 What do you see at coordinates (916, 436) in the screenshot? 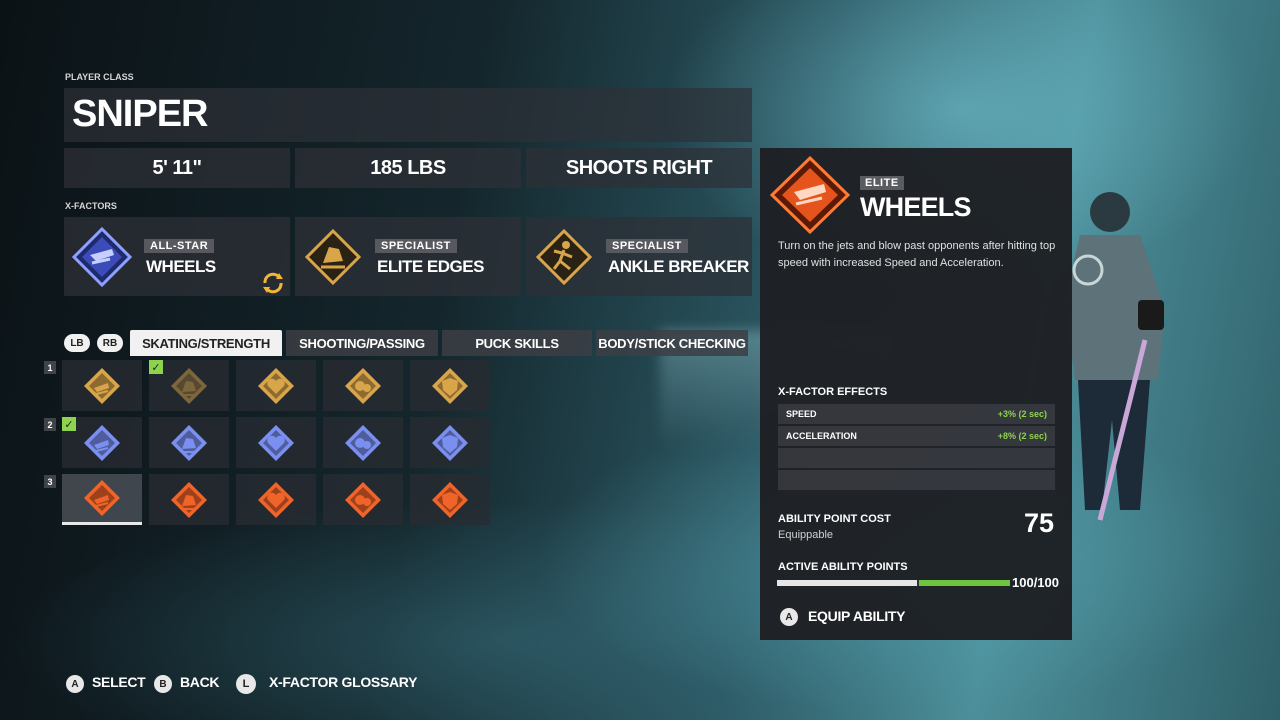
I see `effect-row: ACCELERATION +8% (2 sec)` at bounding box center [916, 436].